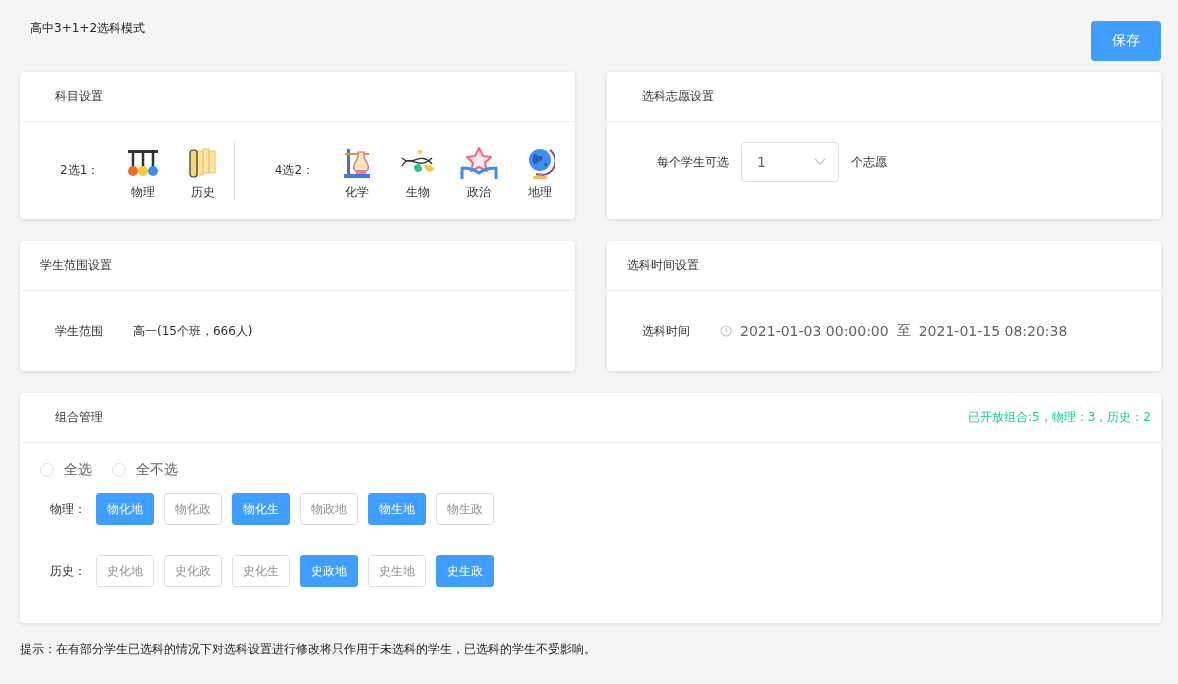 Image resolution: width=1178 pixels, height=684 pixels. What do you see at coordinates (397, 571) in the screenshot?
I see `combo-button: 史生地` at bounding box center [397, 571].